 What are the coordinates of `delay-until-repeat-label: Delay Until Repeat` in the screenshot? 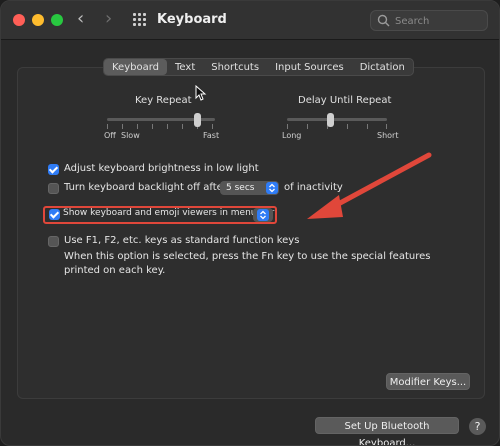 It's located at (345, 100).